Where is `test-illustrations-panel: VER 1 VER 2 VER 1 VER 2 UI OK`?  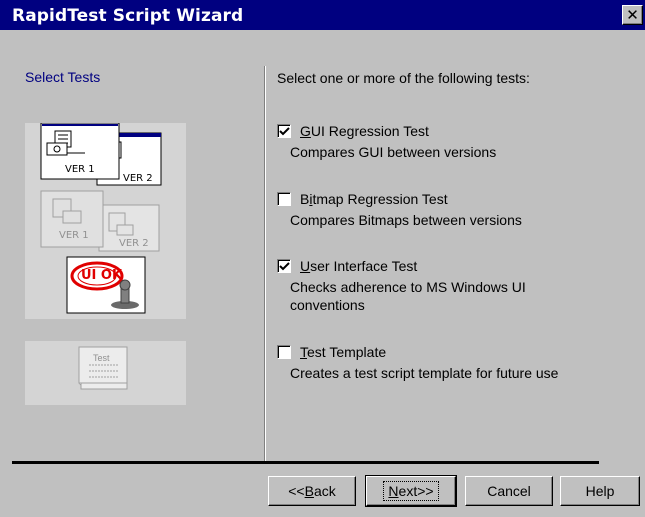 test-illustrations-panel: VER 1 VER 2 VER 1 VER 2 UI OK is located at coordinates (105, 221).